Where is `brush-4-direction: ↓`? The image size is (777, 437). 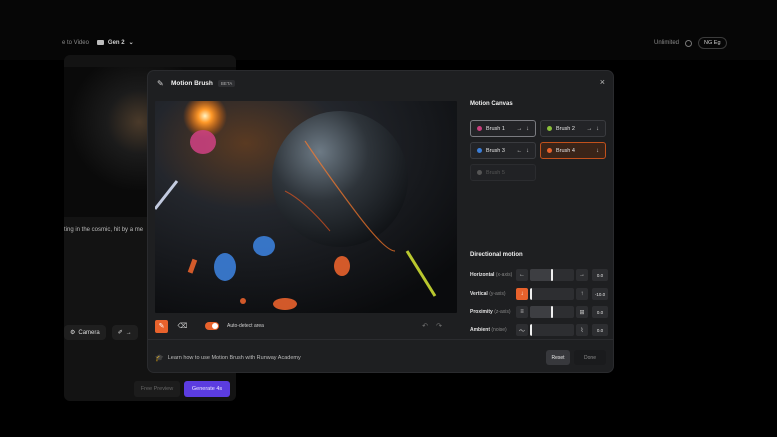
brush-4-direction: ↓ is located at coordinates (598, 150).